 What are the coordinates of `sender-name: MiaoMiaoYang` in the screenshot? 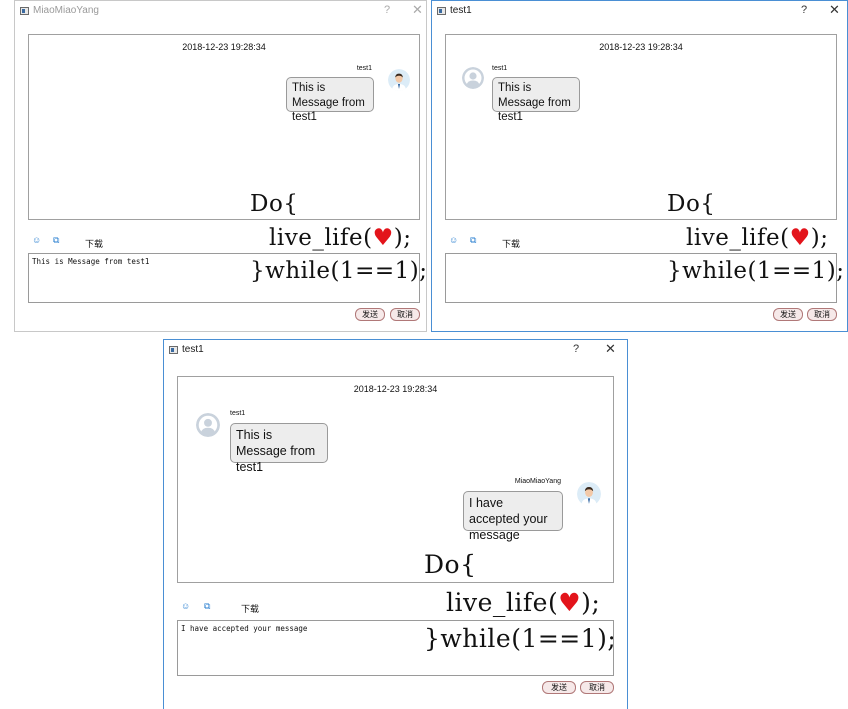 It's located at (537, 481).